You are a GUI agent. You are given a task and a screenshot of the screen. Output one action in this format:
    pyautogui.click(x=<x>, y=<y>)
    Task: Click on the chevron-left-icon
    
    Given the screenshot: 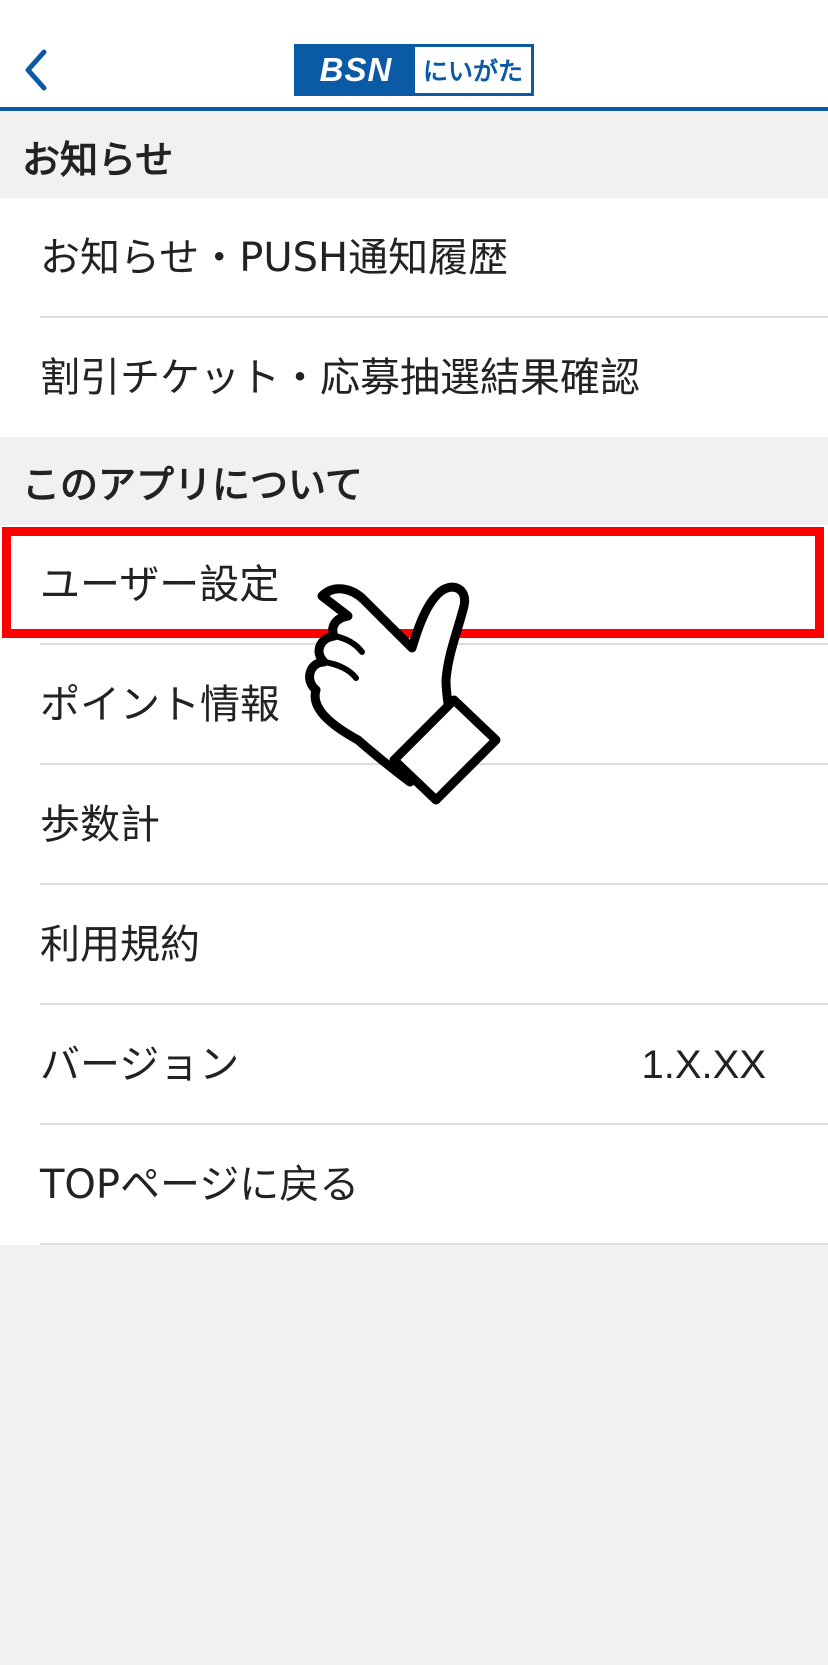 What is the action you would take?
    pyautogui.click(x=36, y=70)
    